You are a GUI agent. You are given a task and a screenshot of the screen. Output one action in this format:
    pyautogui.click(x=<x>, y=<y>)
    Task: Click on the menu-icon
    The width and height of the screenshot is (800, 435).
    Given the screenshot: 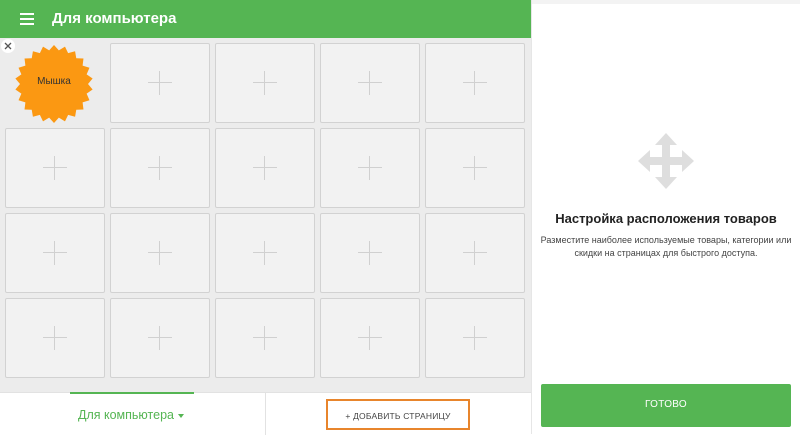 What is the action you would take?
    pyautogui.click(x=27, y=19)
    